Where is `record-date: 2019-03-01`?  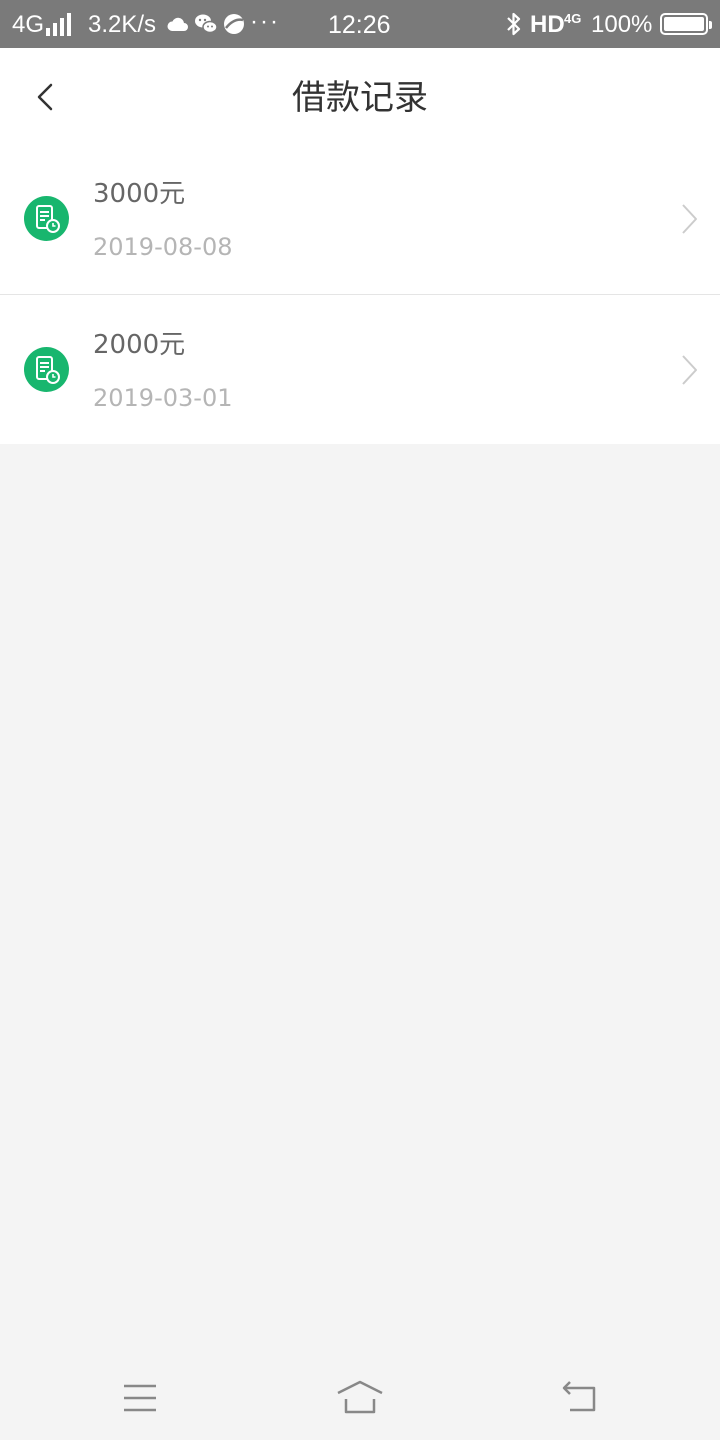 record-date: 2019-03-01 is located at coordinates (163, 398).